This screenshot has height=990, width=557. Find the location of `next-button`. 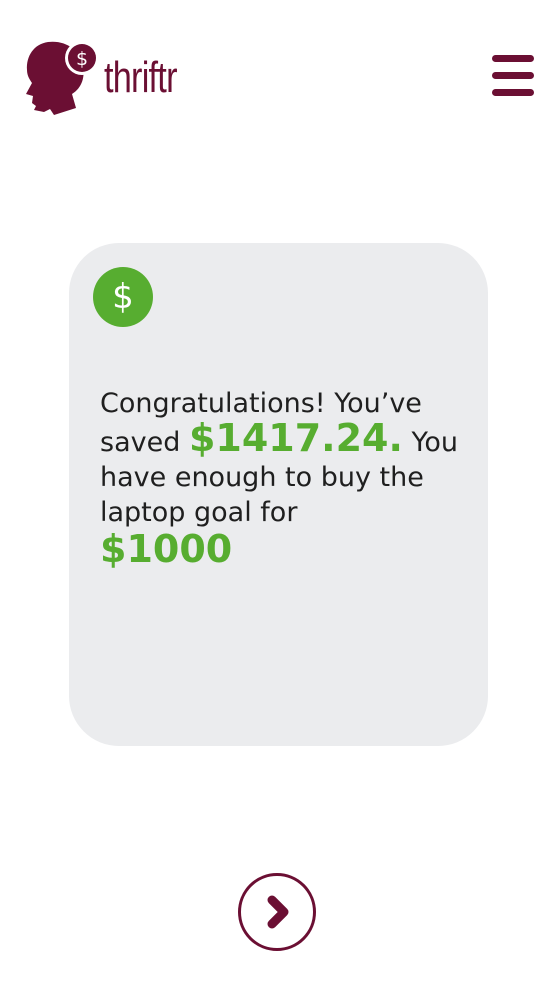

next-button is located at coordinates (277, 912).